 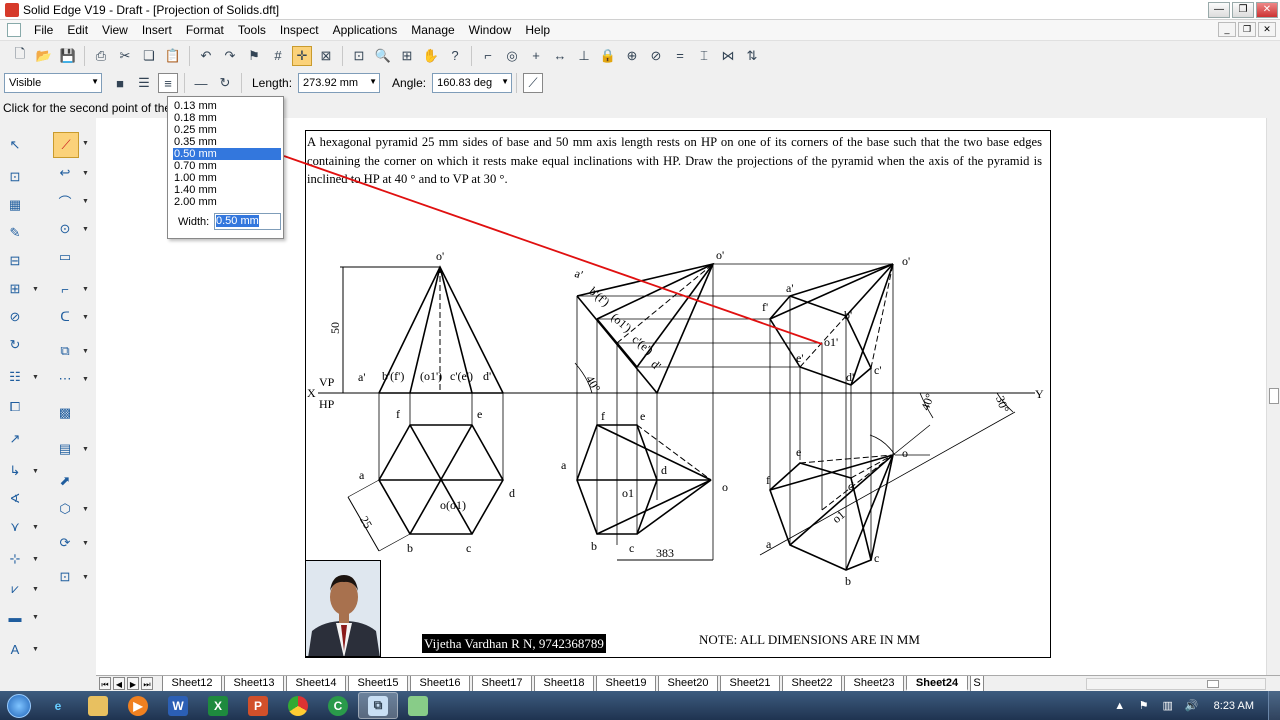 What do you see at coordinates (533, 83) in the screenshot?
I see `line-projection-icon: ⟋` at bounding box center [533, 83].